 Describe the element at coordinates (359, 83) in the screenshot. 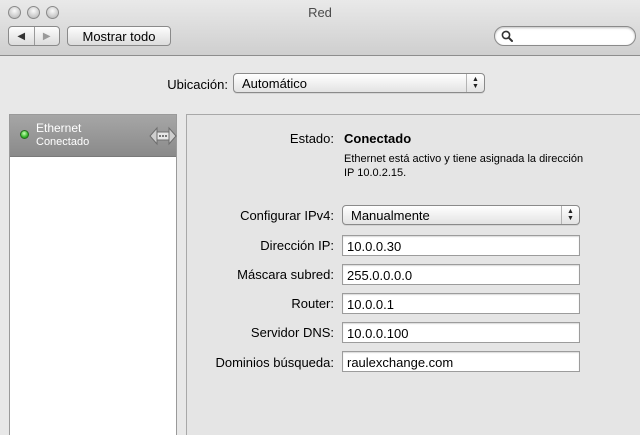

I see `location-popup: Automático ▲ ▼` at that location.